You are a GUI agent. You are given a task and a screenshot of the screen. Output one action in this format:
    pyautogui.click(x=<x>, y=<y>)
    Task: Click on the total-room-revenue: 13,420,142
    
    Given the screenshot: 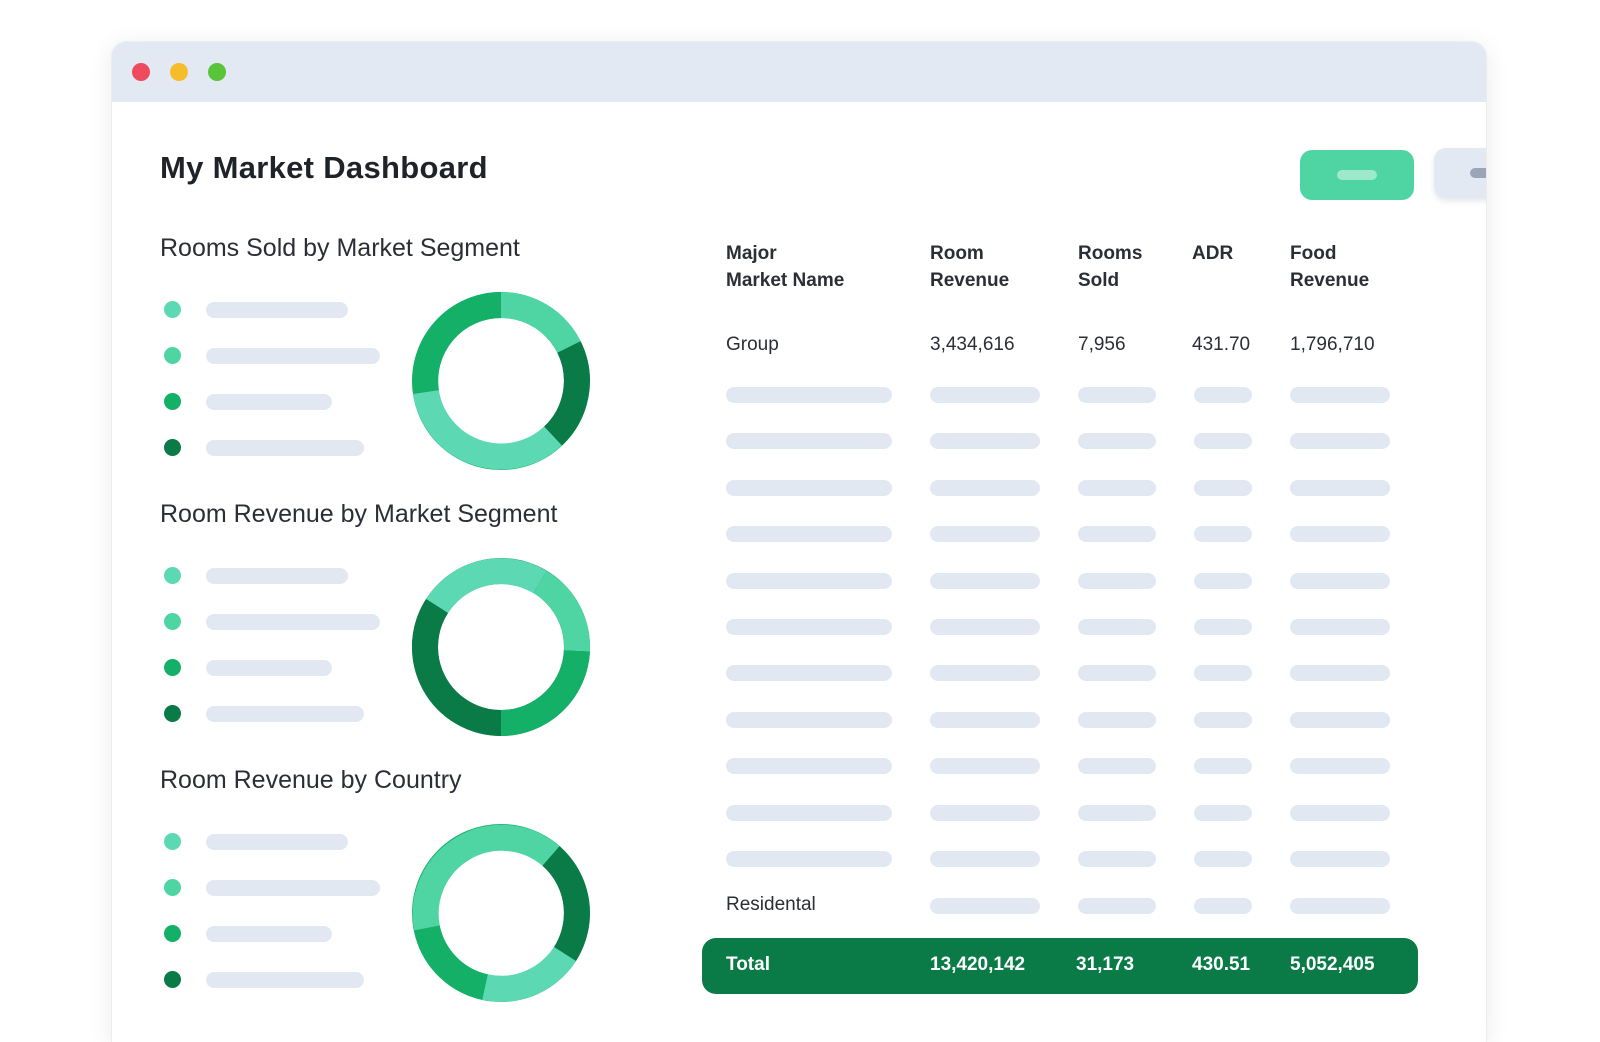 What is the action you would take?
    pyautogui.click(x=978, y=964)
    